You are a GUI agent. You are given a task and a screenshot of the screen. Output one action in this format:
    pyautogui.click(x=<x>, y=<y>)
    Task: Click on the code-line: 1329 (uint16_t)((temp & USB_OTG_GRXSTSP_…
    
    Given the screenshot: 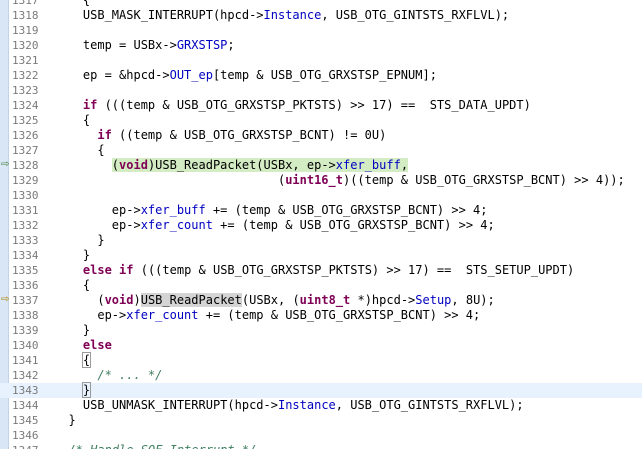 What is the action you would take?
    pyautogui.click(x=321, y=180)
    